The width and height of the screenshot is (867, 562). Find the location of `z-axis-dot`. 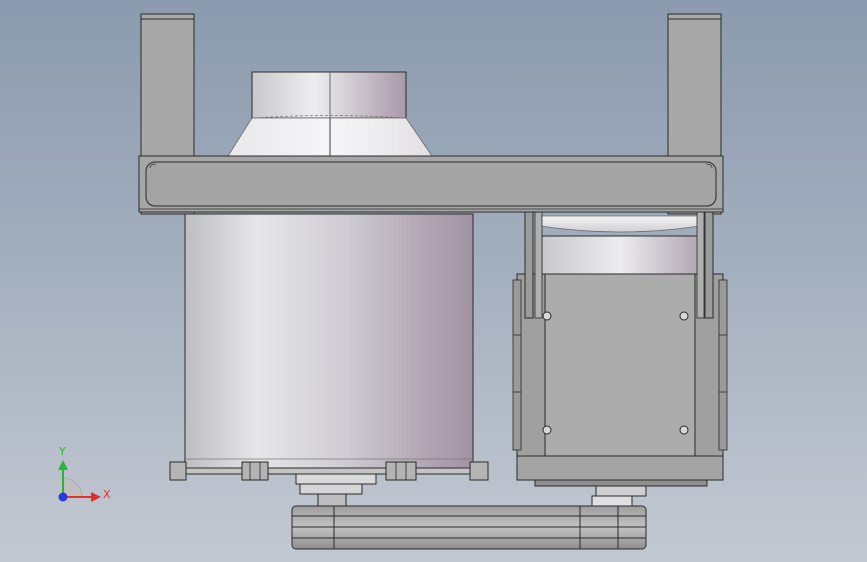

z-axis-dot is located at coordinates (63, 497).